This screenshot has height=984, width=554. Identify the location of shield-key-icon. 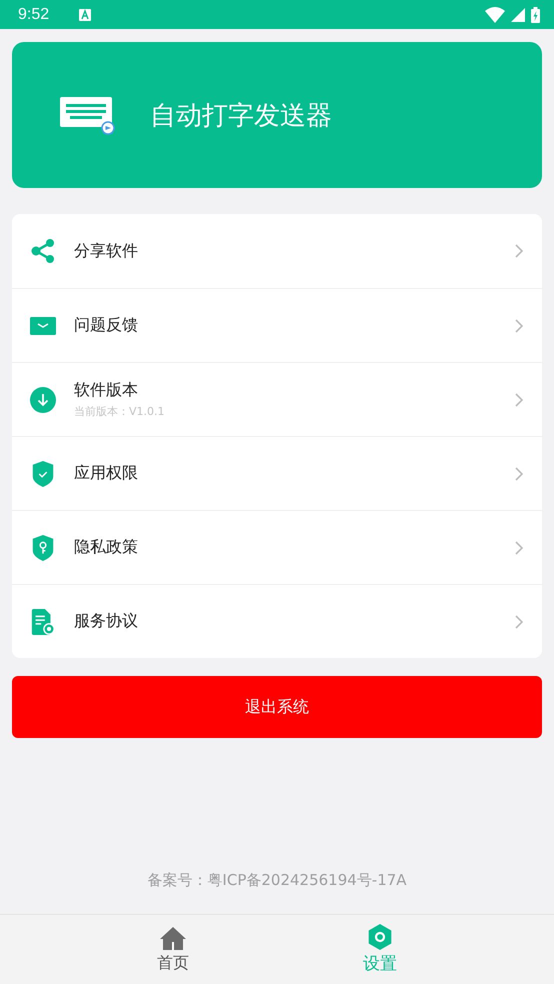
(43, 547).